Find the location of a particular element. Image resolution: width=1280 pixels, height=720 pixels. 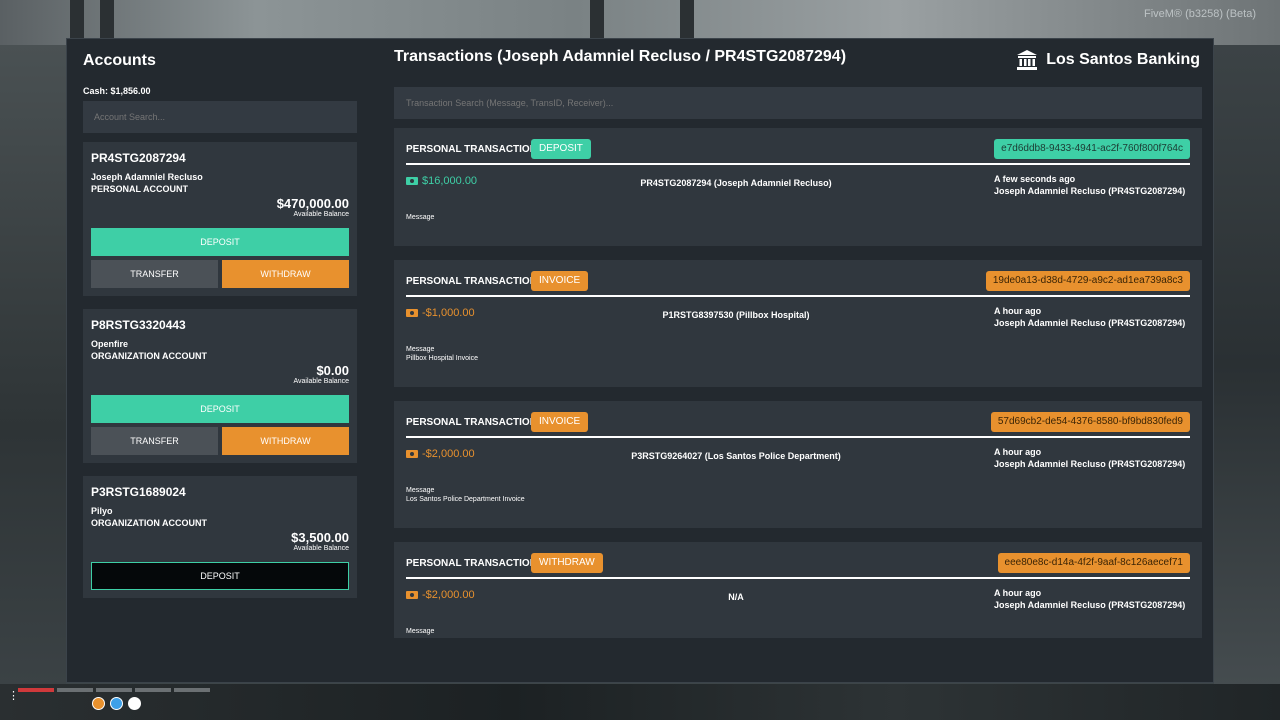

transaction-time: A few seconds ago is located at coordinates (1035, 179).